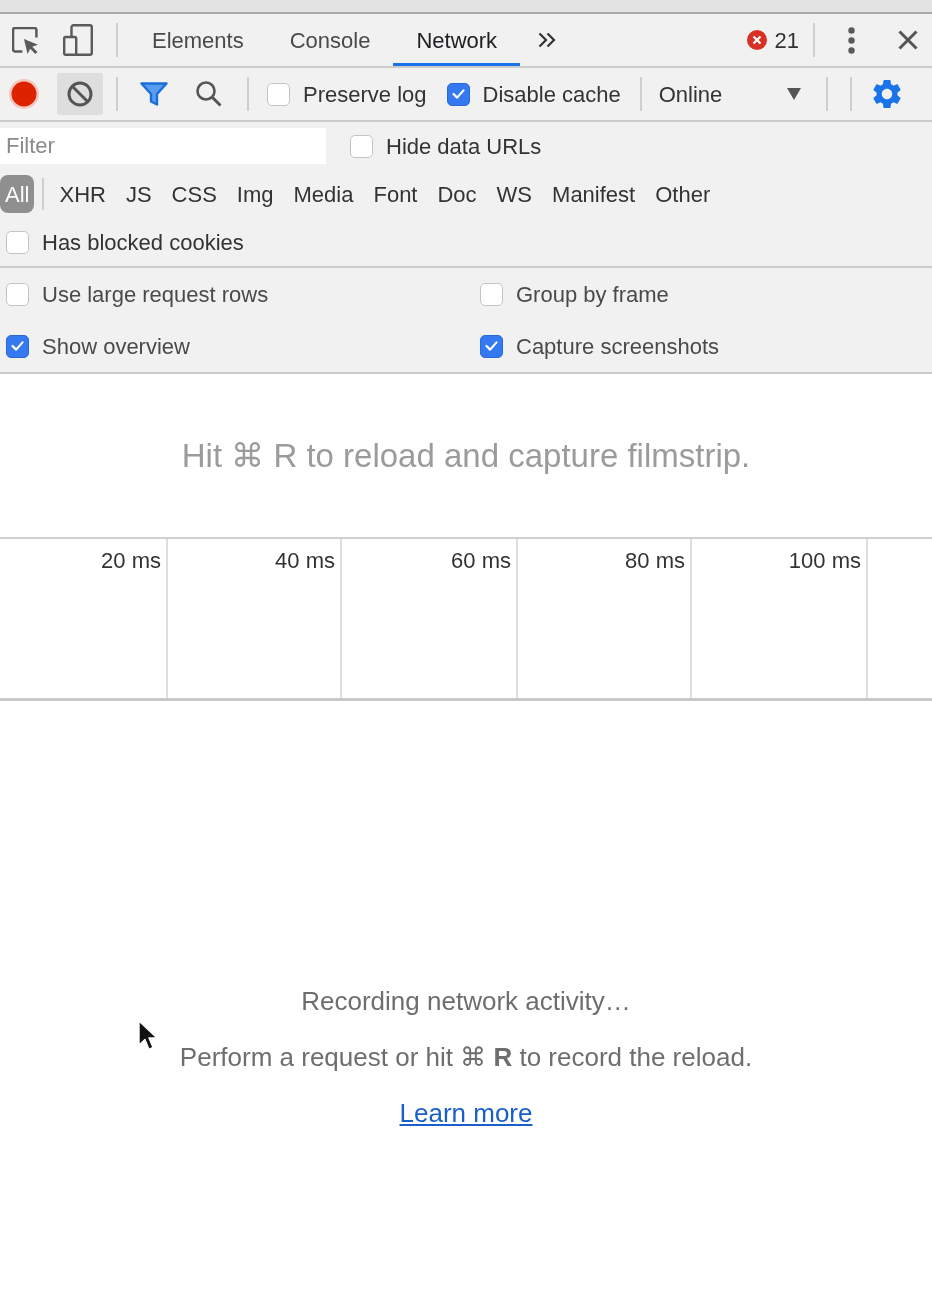  I want to click on type-filter-button: JS, so click(138, 194).